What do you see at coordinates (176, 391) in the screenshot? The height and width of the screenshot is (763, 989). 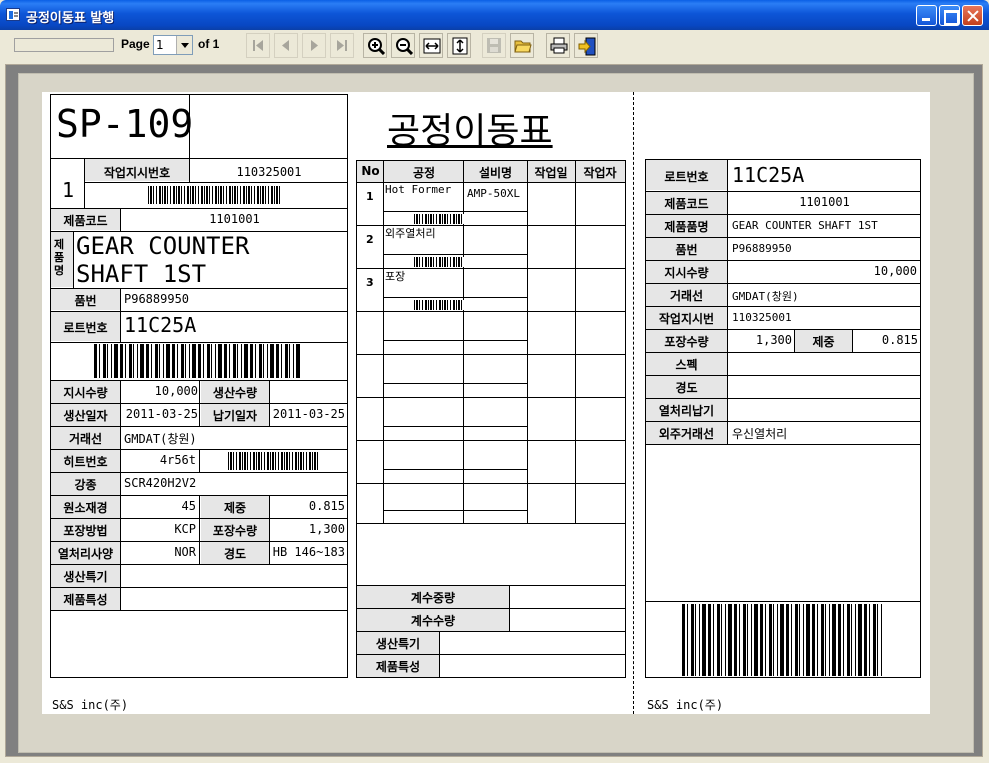 I see `order-qty-value: 10,000` at bounding box center [176, 391].